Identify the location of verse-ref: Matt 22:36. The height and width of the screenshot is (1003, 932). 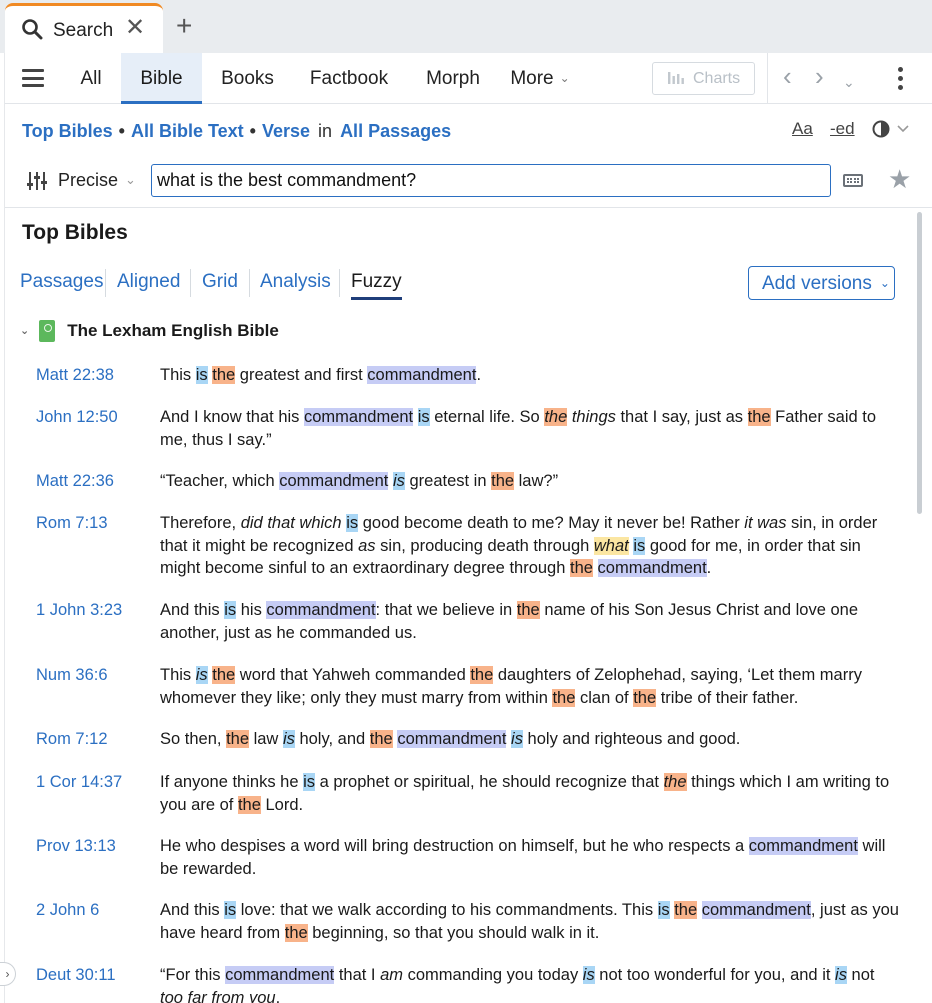
(75, 481).